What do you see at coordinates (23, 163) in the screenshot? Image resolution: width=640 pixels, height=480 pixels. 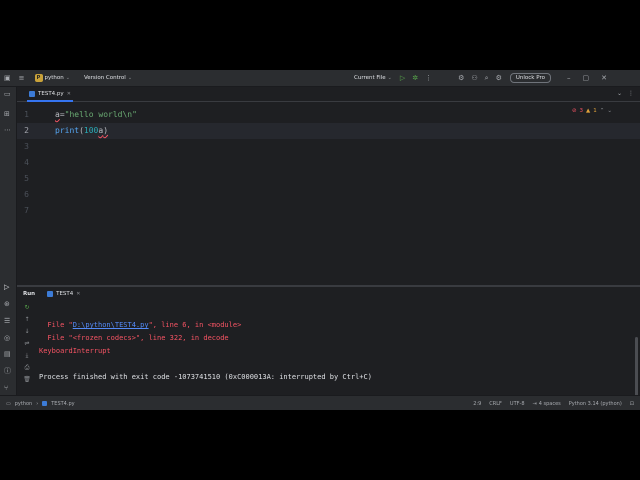 I see `line-number-gutter: 1 2 3 4 5 6 7` at bounding box center [23, 163].